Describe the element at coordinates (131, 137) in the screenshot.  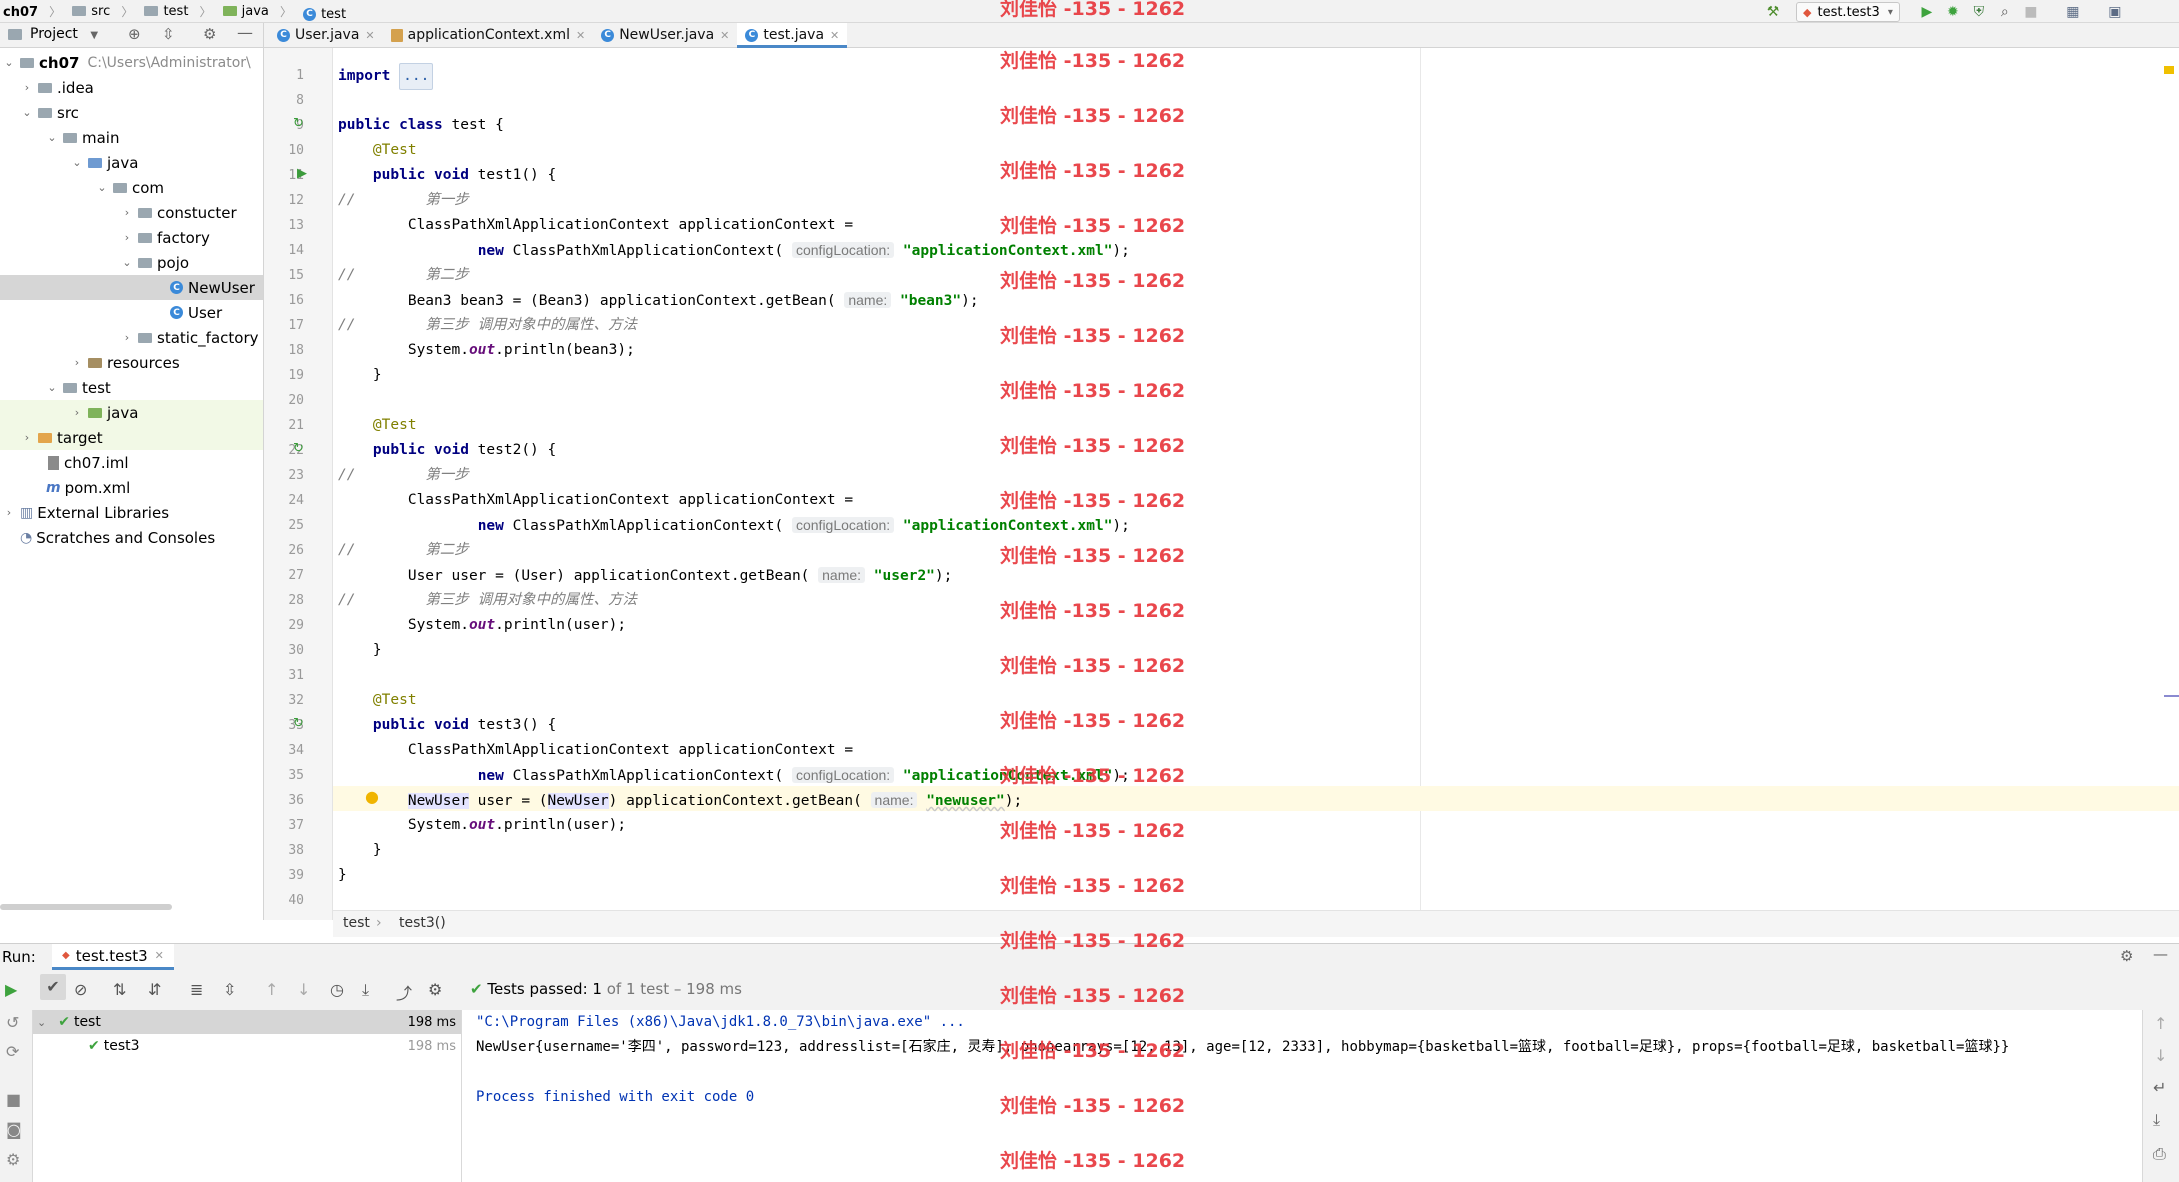
I see `tree-item-main: ⌄ main` at that location.